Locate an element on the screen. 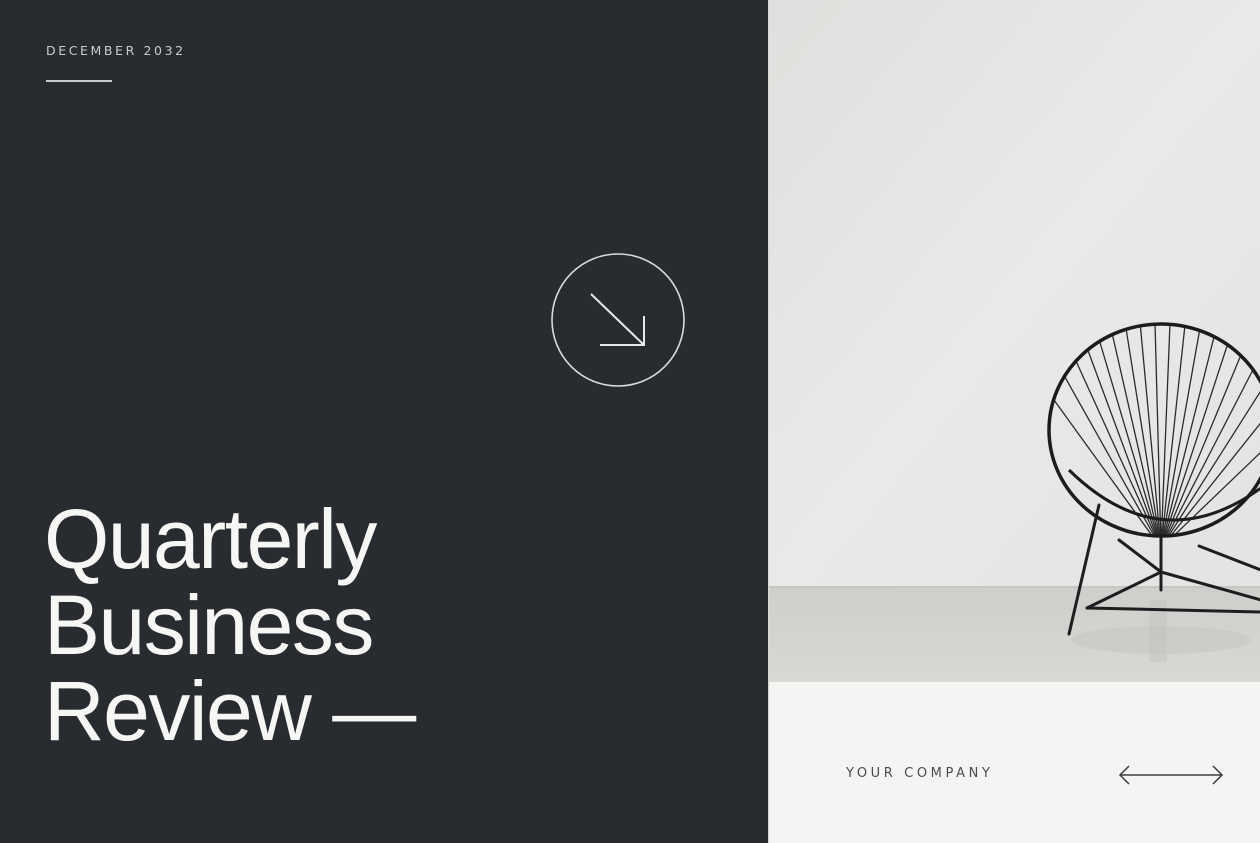  cover-title: Quarterly Business Review — is located at coordinates (230, 625).